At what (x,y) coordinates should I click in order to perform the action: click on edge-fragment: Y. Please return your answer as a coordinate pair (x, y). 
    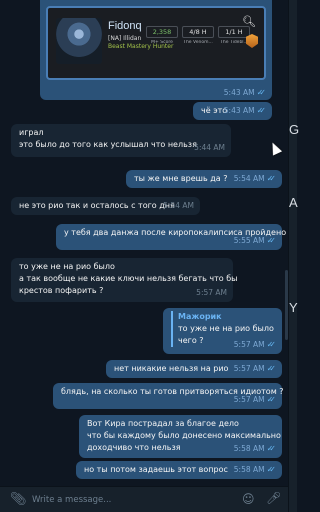
    Looking at the image, I should click on (293, 307).